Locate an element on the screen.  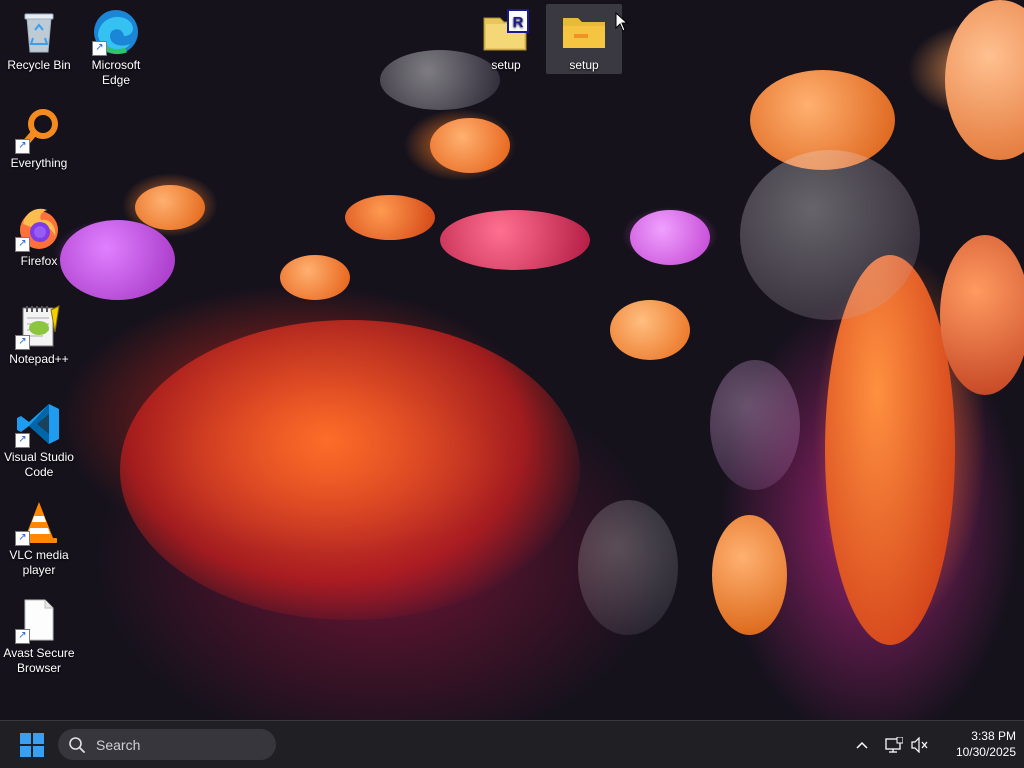
desktop-icon-label: Avast Secure Browser is located at coordinates (39, 660).